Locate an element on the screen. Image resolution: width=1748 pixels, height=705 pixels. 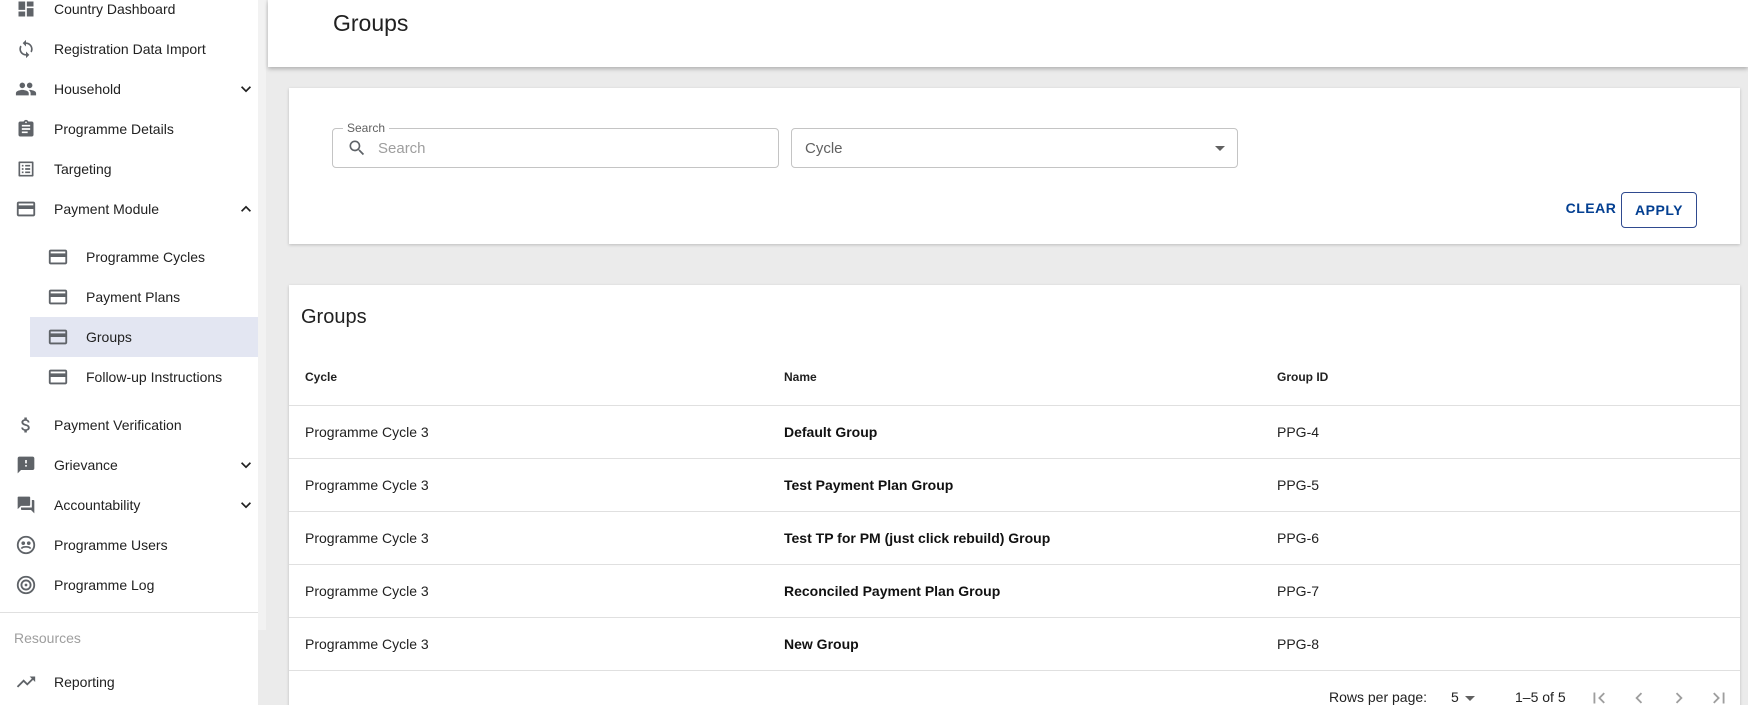
search-legend: Search is located at coordinates (366, 128).